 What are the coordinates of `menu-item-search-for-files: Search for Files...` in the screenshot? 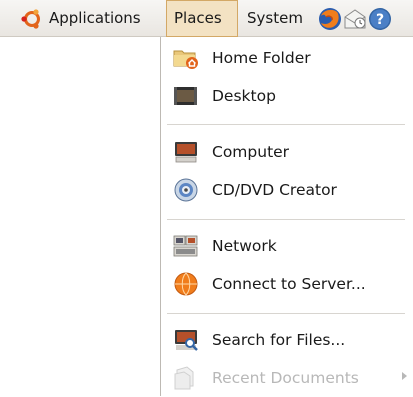 It's located at (287, 340).